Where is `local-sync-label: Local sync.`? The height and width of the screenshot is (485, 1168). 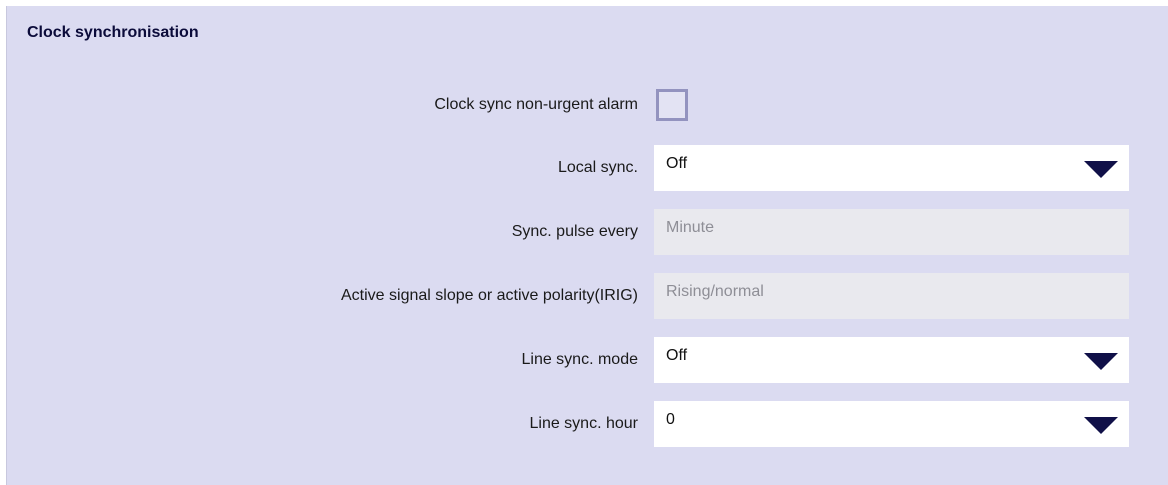 local-sync-label: Local sync. is located at coordinates (597, 167).